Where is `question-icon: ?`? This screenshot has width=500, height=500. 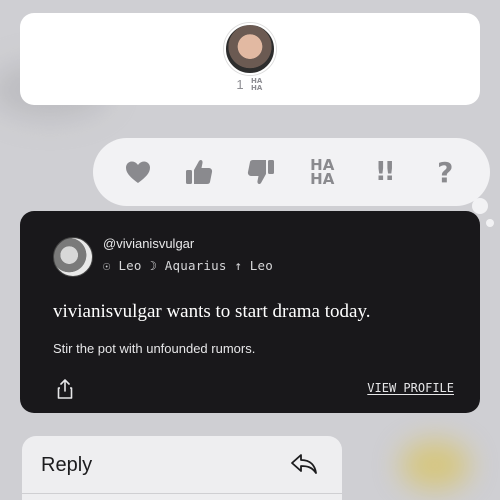 question-icon: ? is located at coordinates (445, 172).